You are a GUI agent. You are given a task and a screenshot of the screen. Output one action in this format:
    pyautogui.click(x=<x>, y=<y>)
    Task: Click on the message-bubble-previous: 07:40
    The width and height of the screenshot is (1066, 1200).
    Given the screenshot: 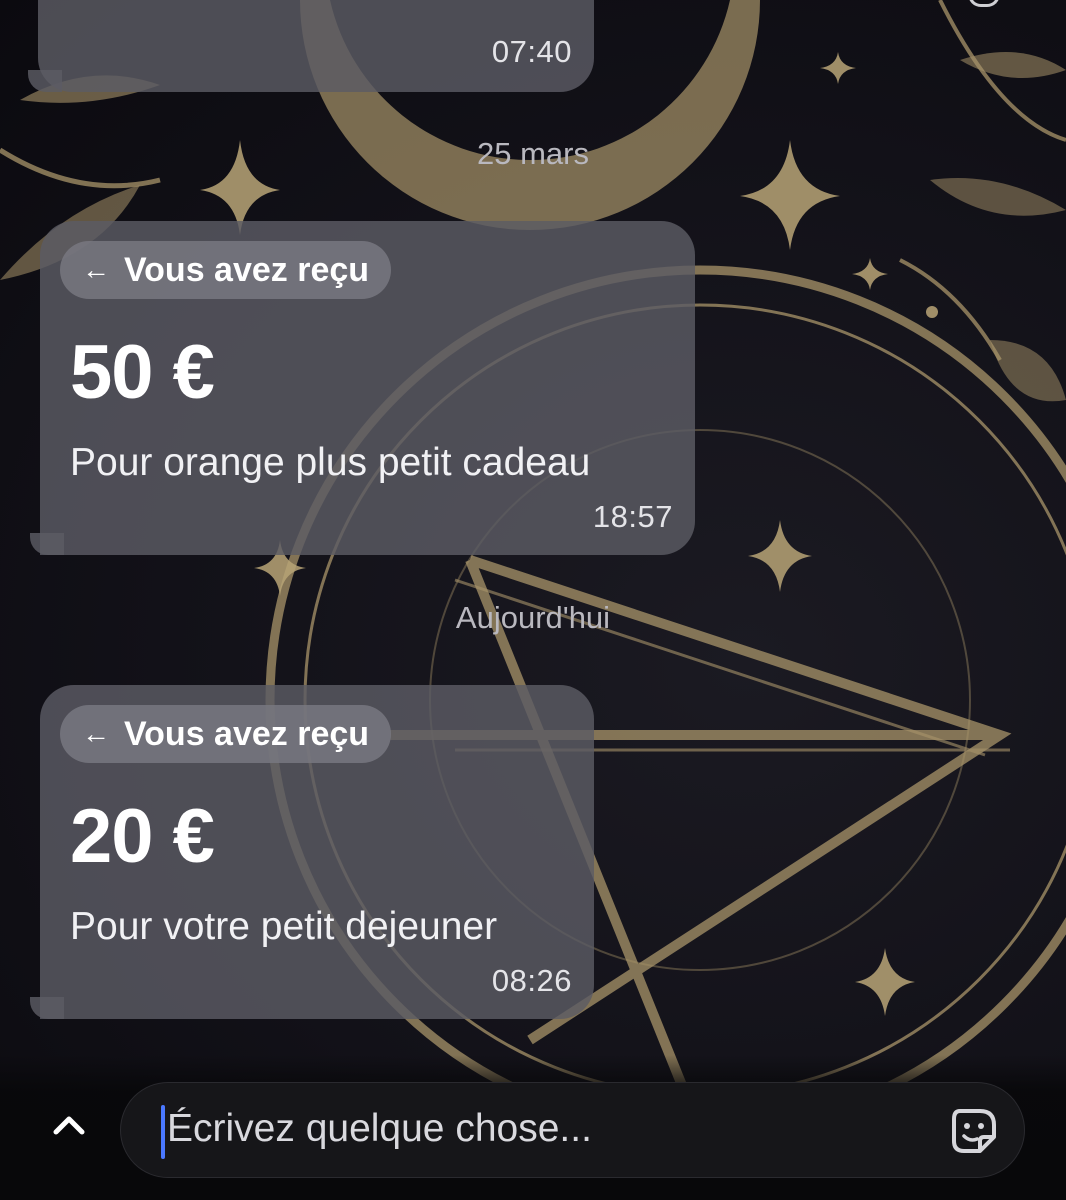 What is the action you would take?
    pyautogui.click(x=316, y=46)
    